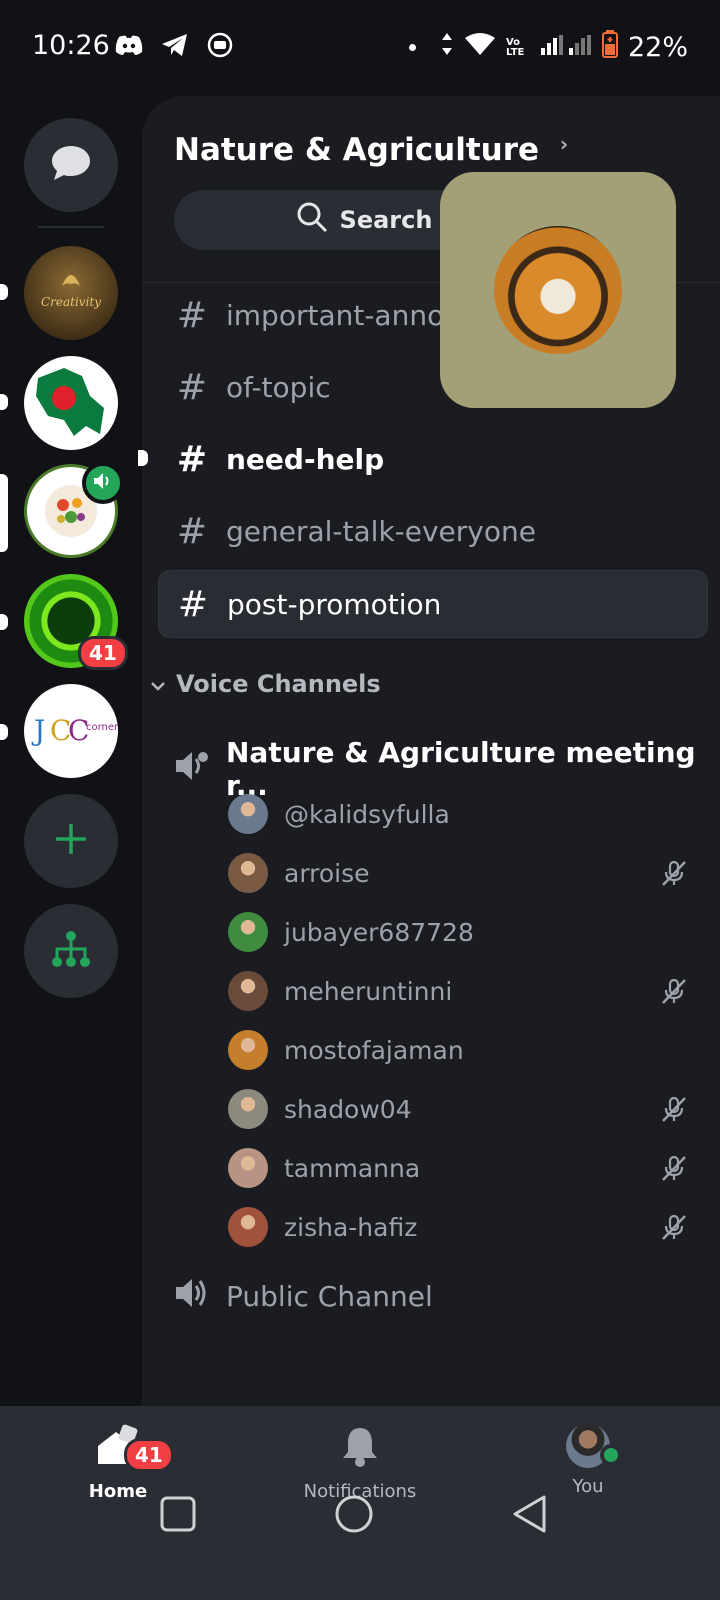 The image size is (720, 1600). Describe the element at coordinates (657, 47) in the screenshot. I see `battery-percent: 22%` at that location.